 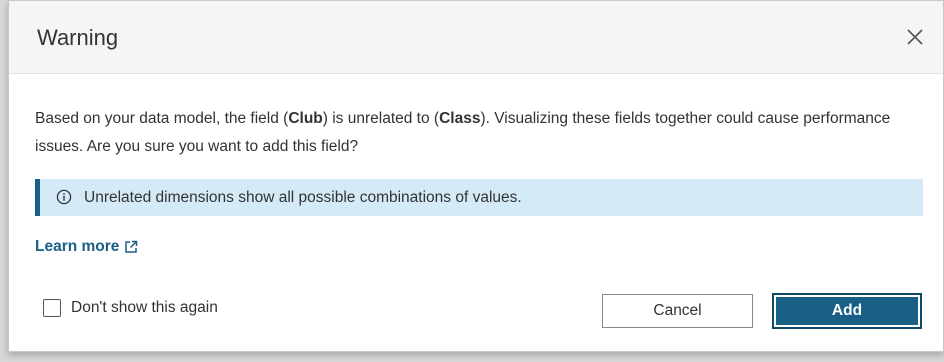 What do you see at coordinates (381, 118) in the screenshot?
I see `message-part-2: ) is unrelated to (` at bounding box center [381, 118].